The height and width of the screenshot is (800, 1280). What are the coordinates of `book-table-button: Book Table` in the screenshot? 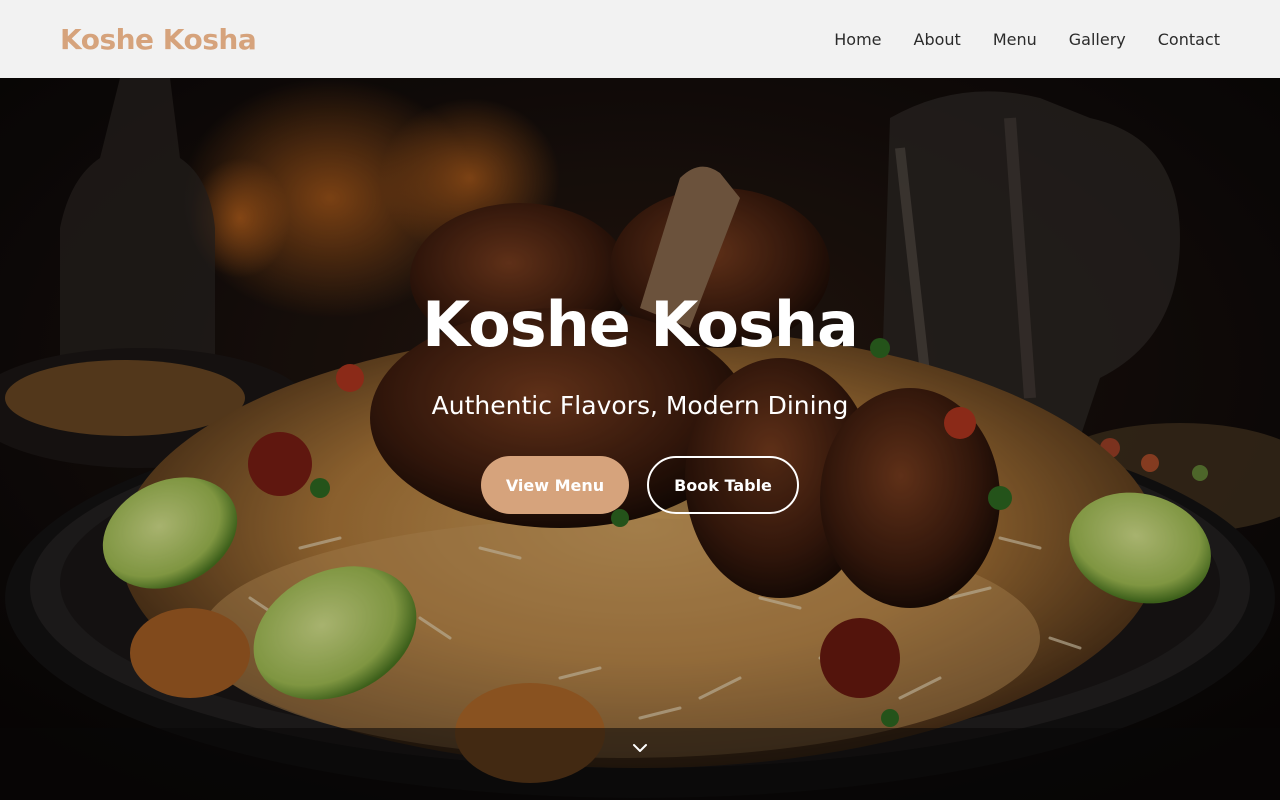 It's located at (723, 485).